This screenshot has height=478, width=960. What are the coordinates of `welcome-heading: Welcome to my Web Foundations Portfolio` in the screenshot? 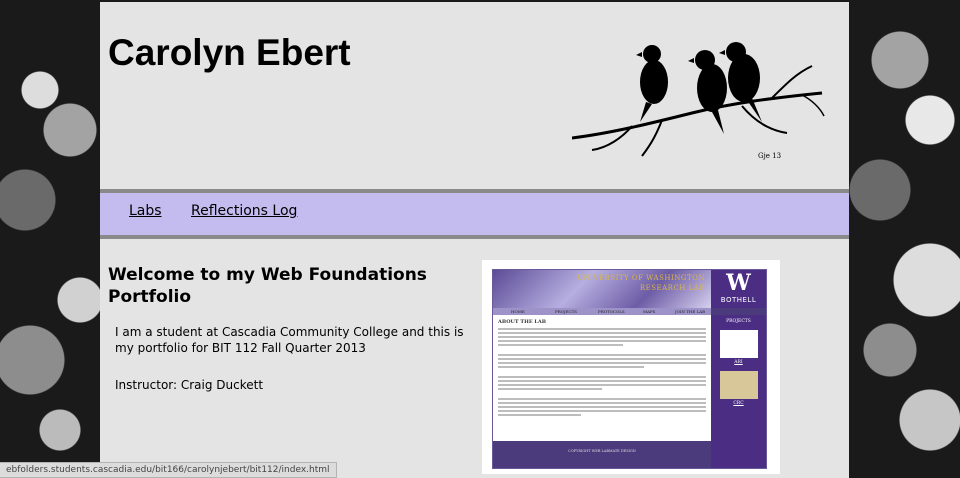 It's located at (267, 286).